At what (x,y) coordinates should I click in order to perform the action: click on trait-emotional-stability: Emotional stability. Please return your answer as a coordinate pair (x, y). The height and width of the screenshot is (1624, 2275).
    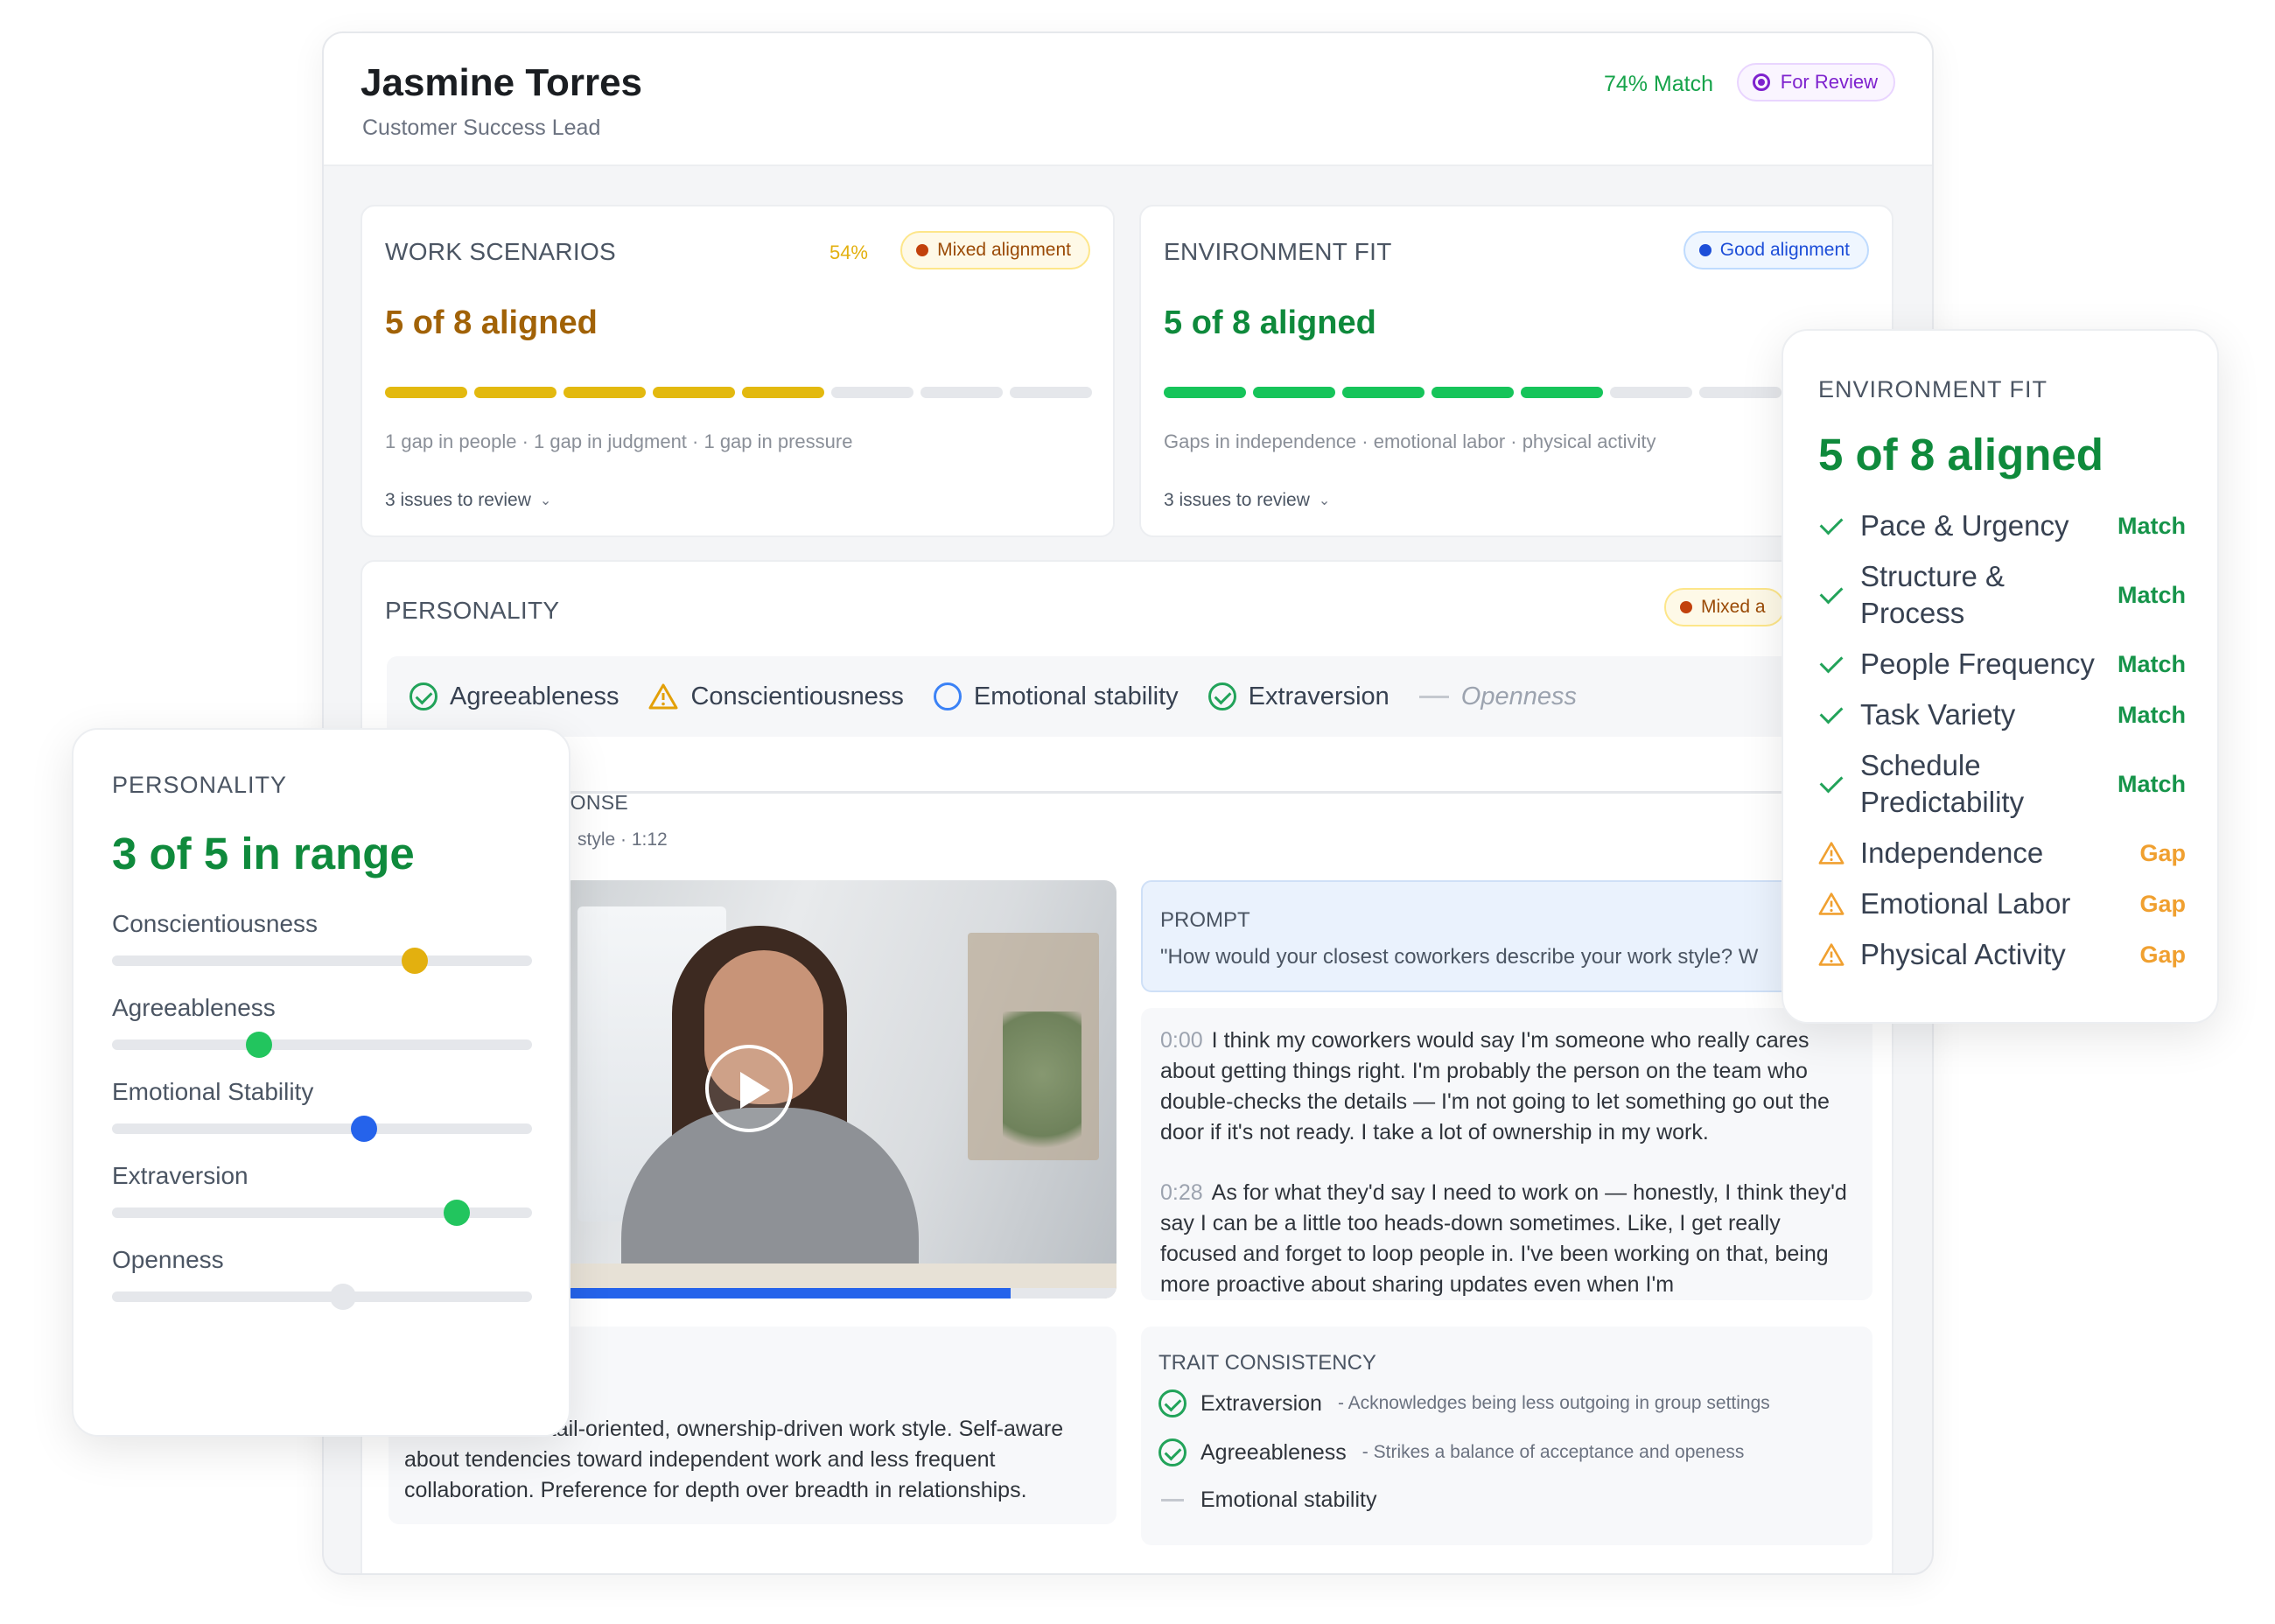
    Looking at the image, I should click on (1056, 696).